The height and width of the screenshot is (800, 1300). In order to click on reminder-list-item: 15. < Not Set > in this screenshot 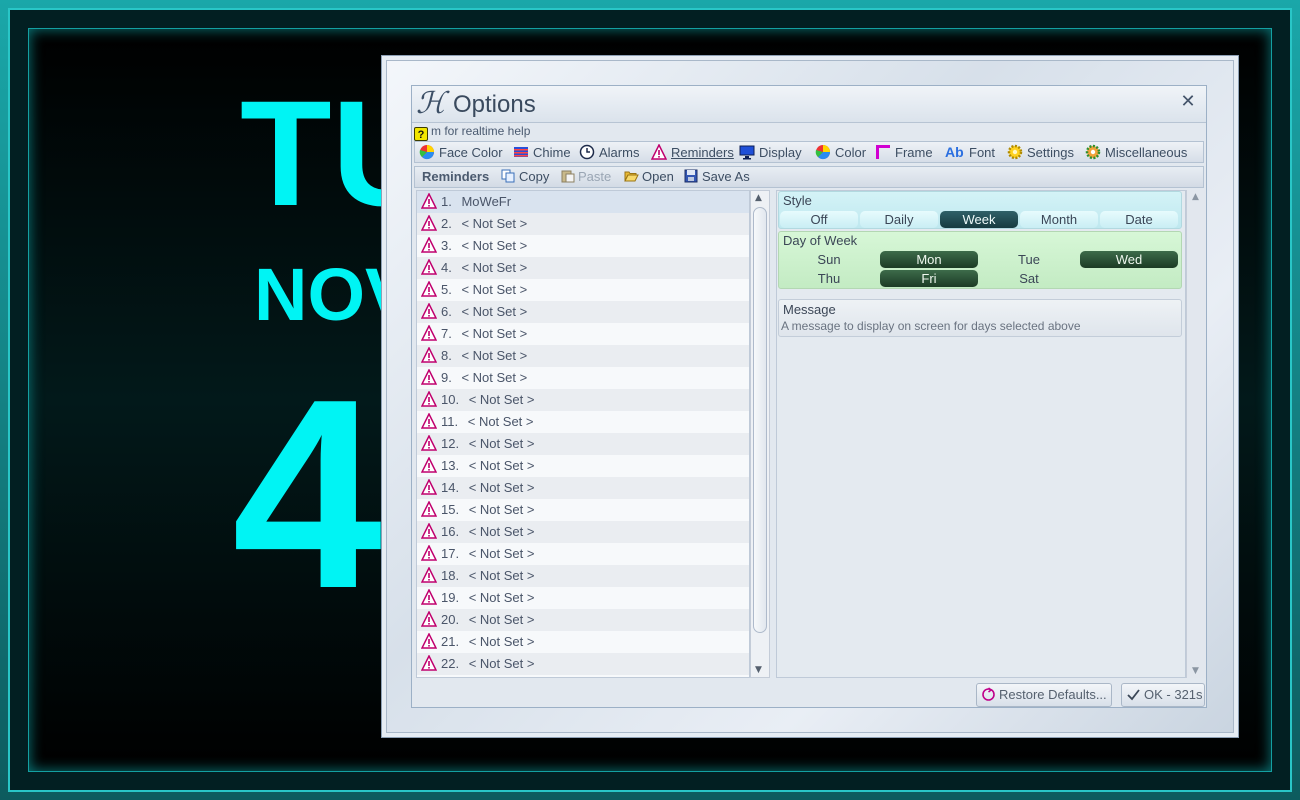, I will do `click(583, 510)`.